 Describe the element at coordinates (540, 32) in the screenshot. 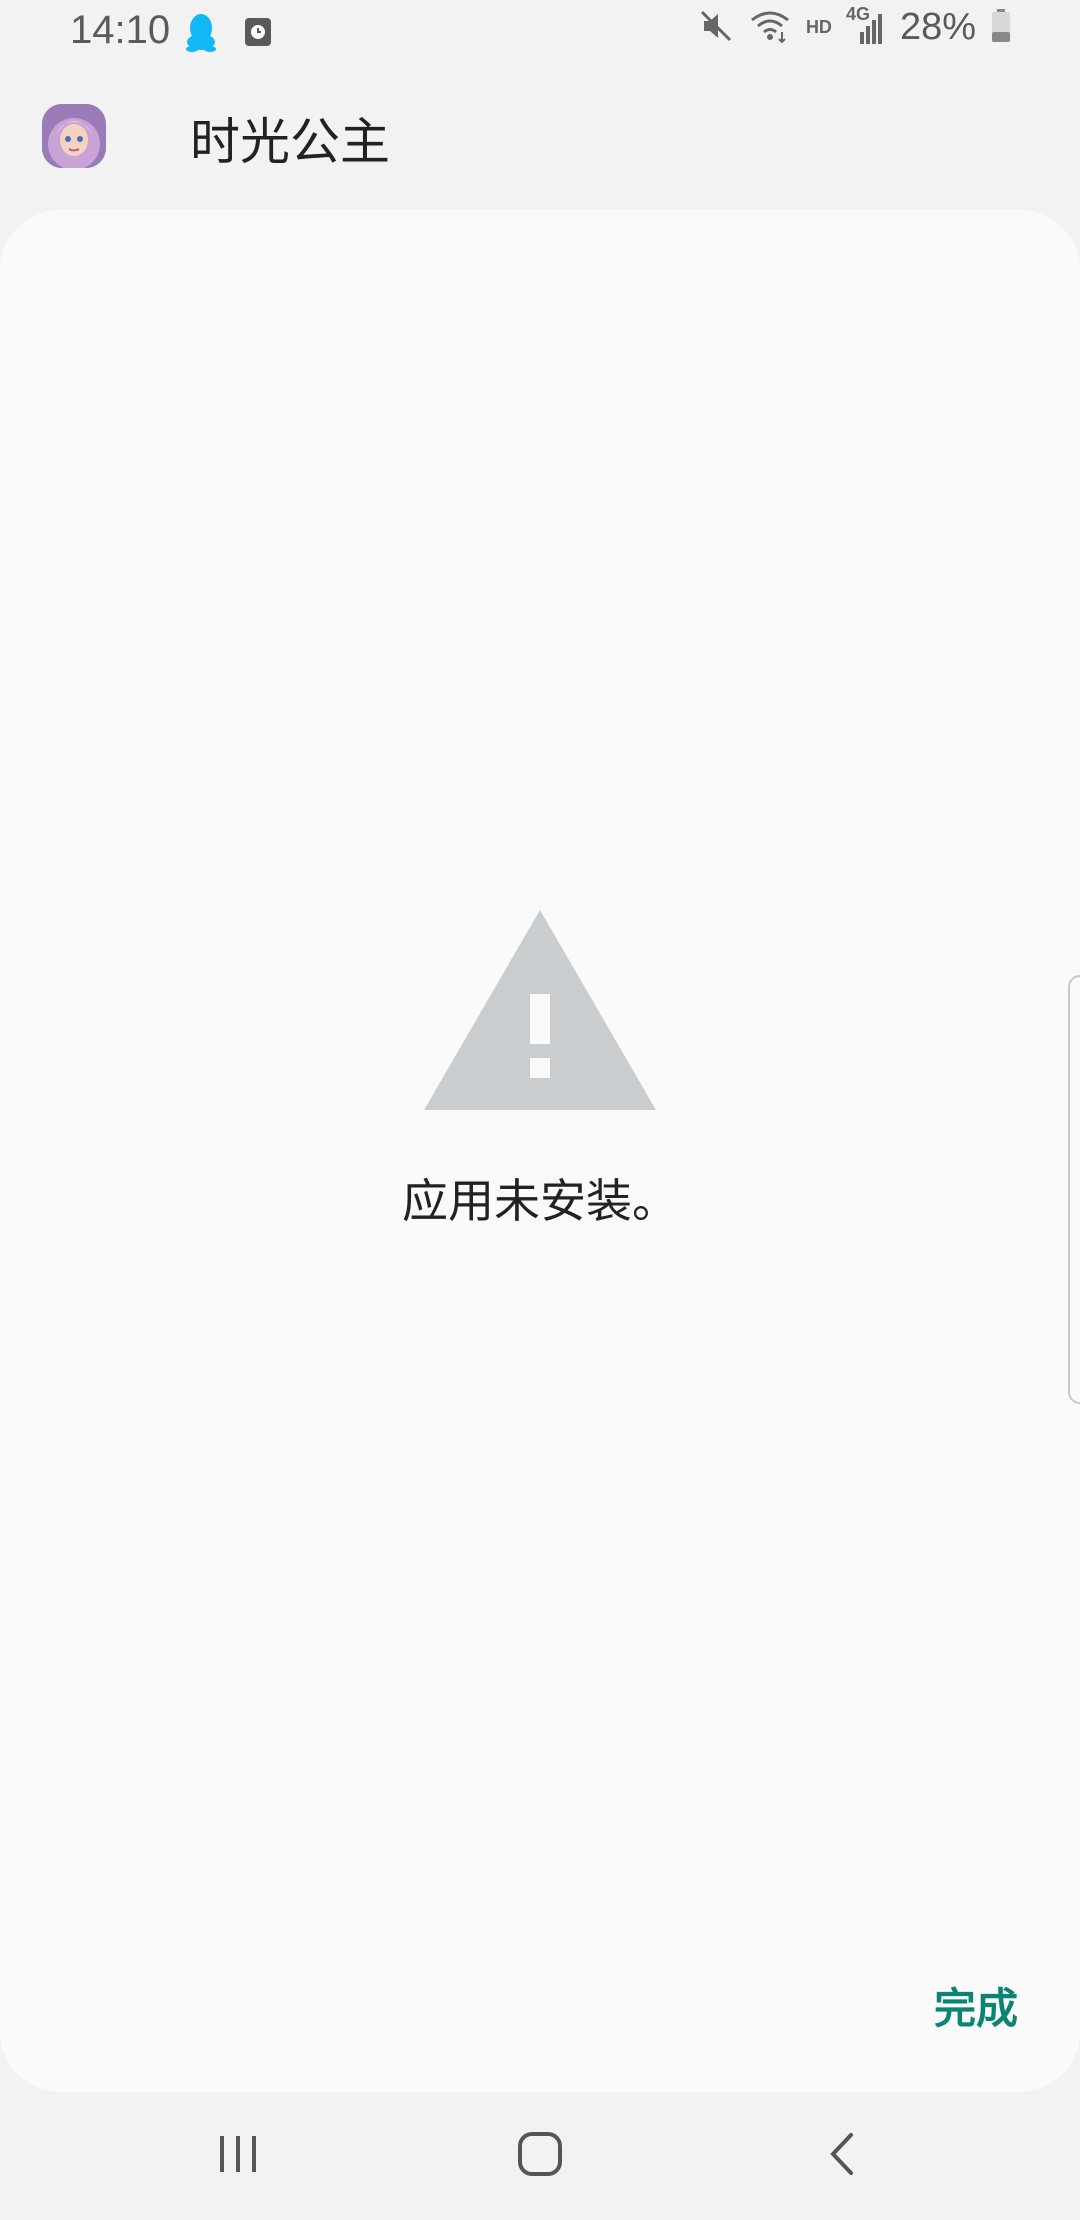

I see `status-bar: 14:10 HD 4G 28%` at that location.